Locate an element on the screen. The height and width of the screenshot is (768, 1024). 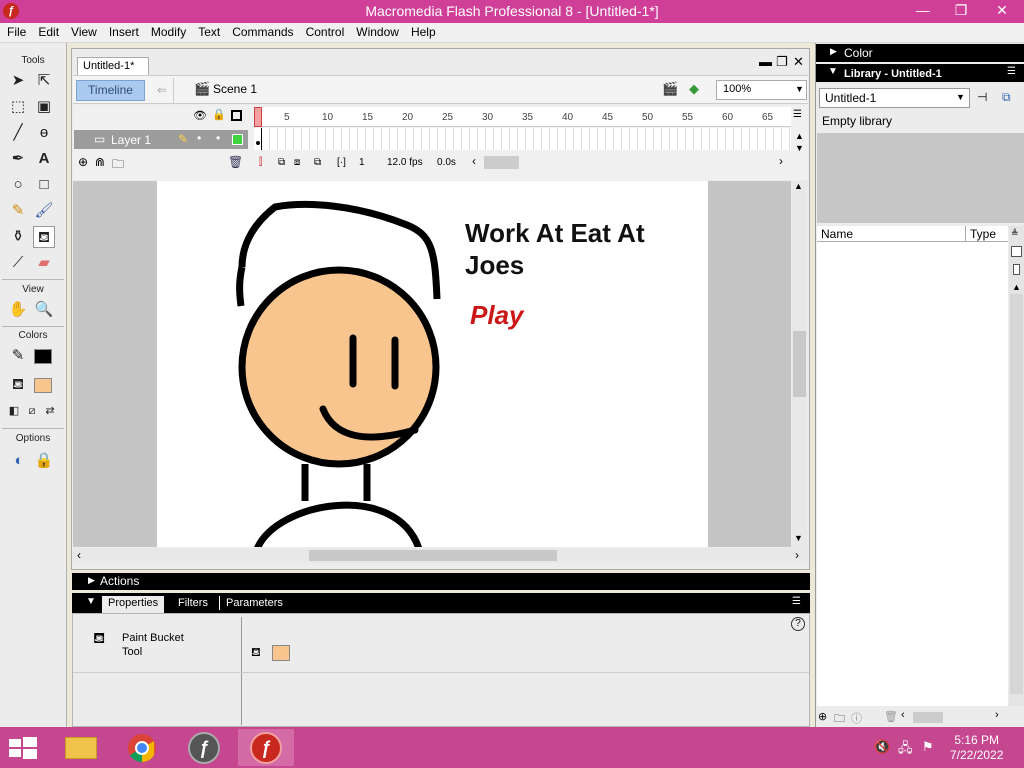
insert-folder-icon: 🗀 is located at coordinates (118, 165).